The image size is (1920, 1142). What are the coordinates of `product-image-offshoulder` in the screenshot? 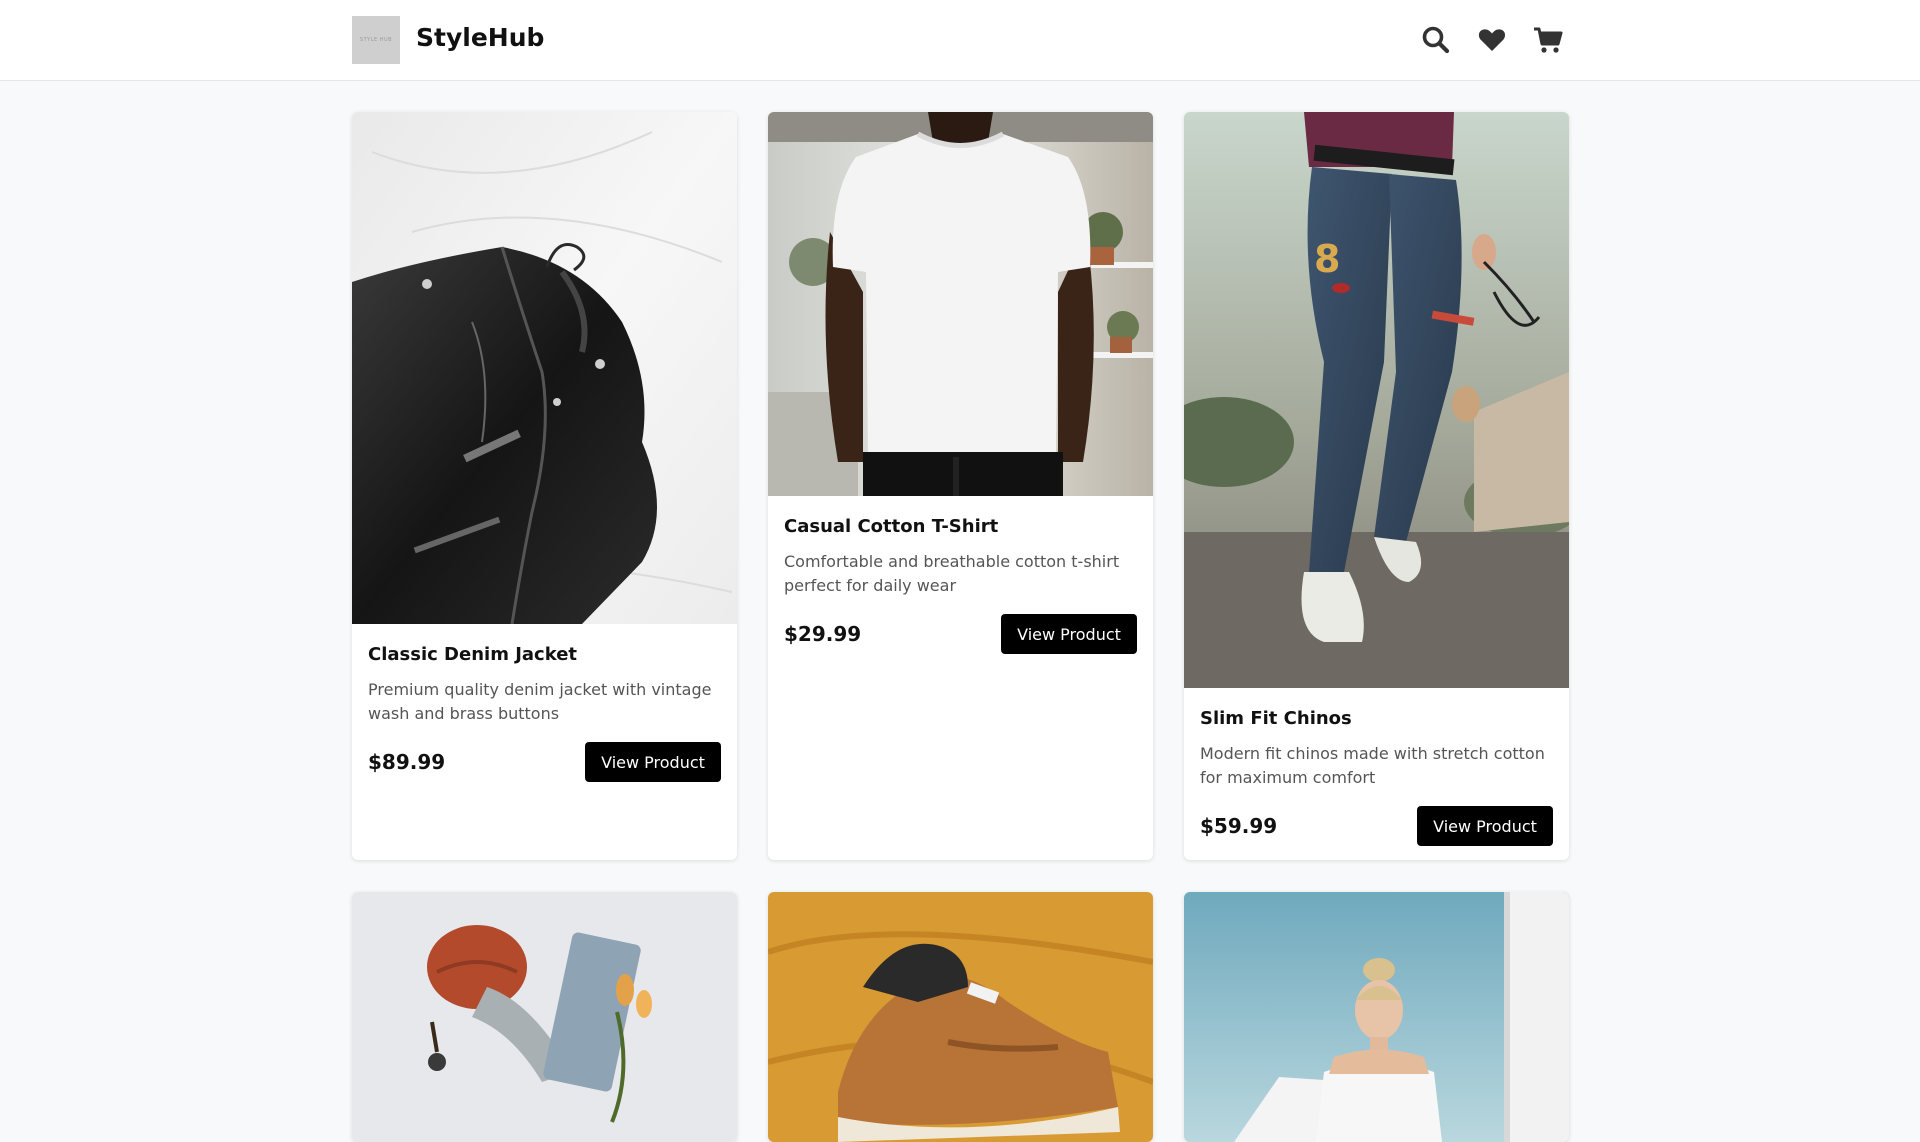 It's located at (1376, 1017).